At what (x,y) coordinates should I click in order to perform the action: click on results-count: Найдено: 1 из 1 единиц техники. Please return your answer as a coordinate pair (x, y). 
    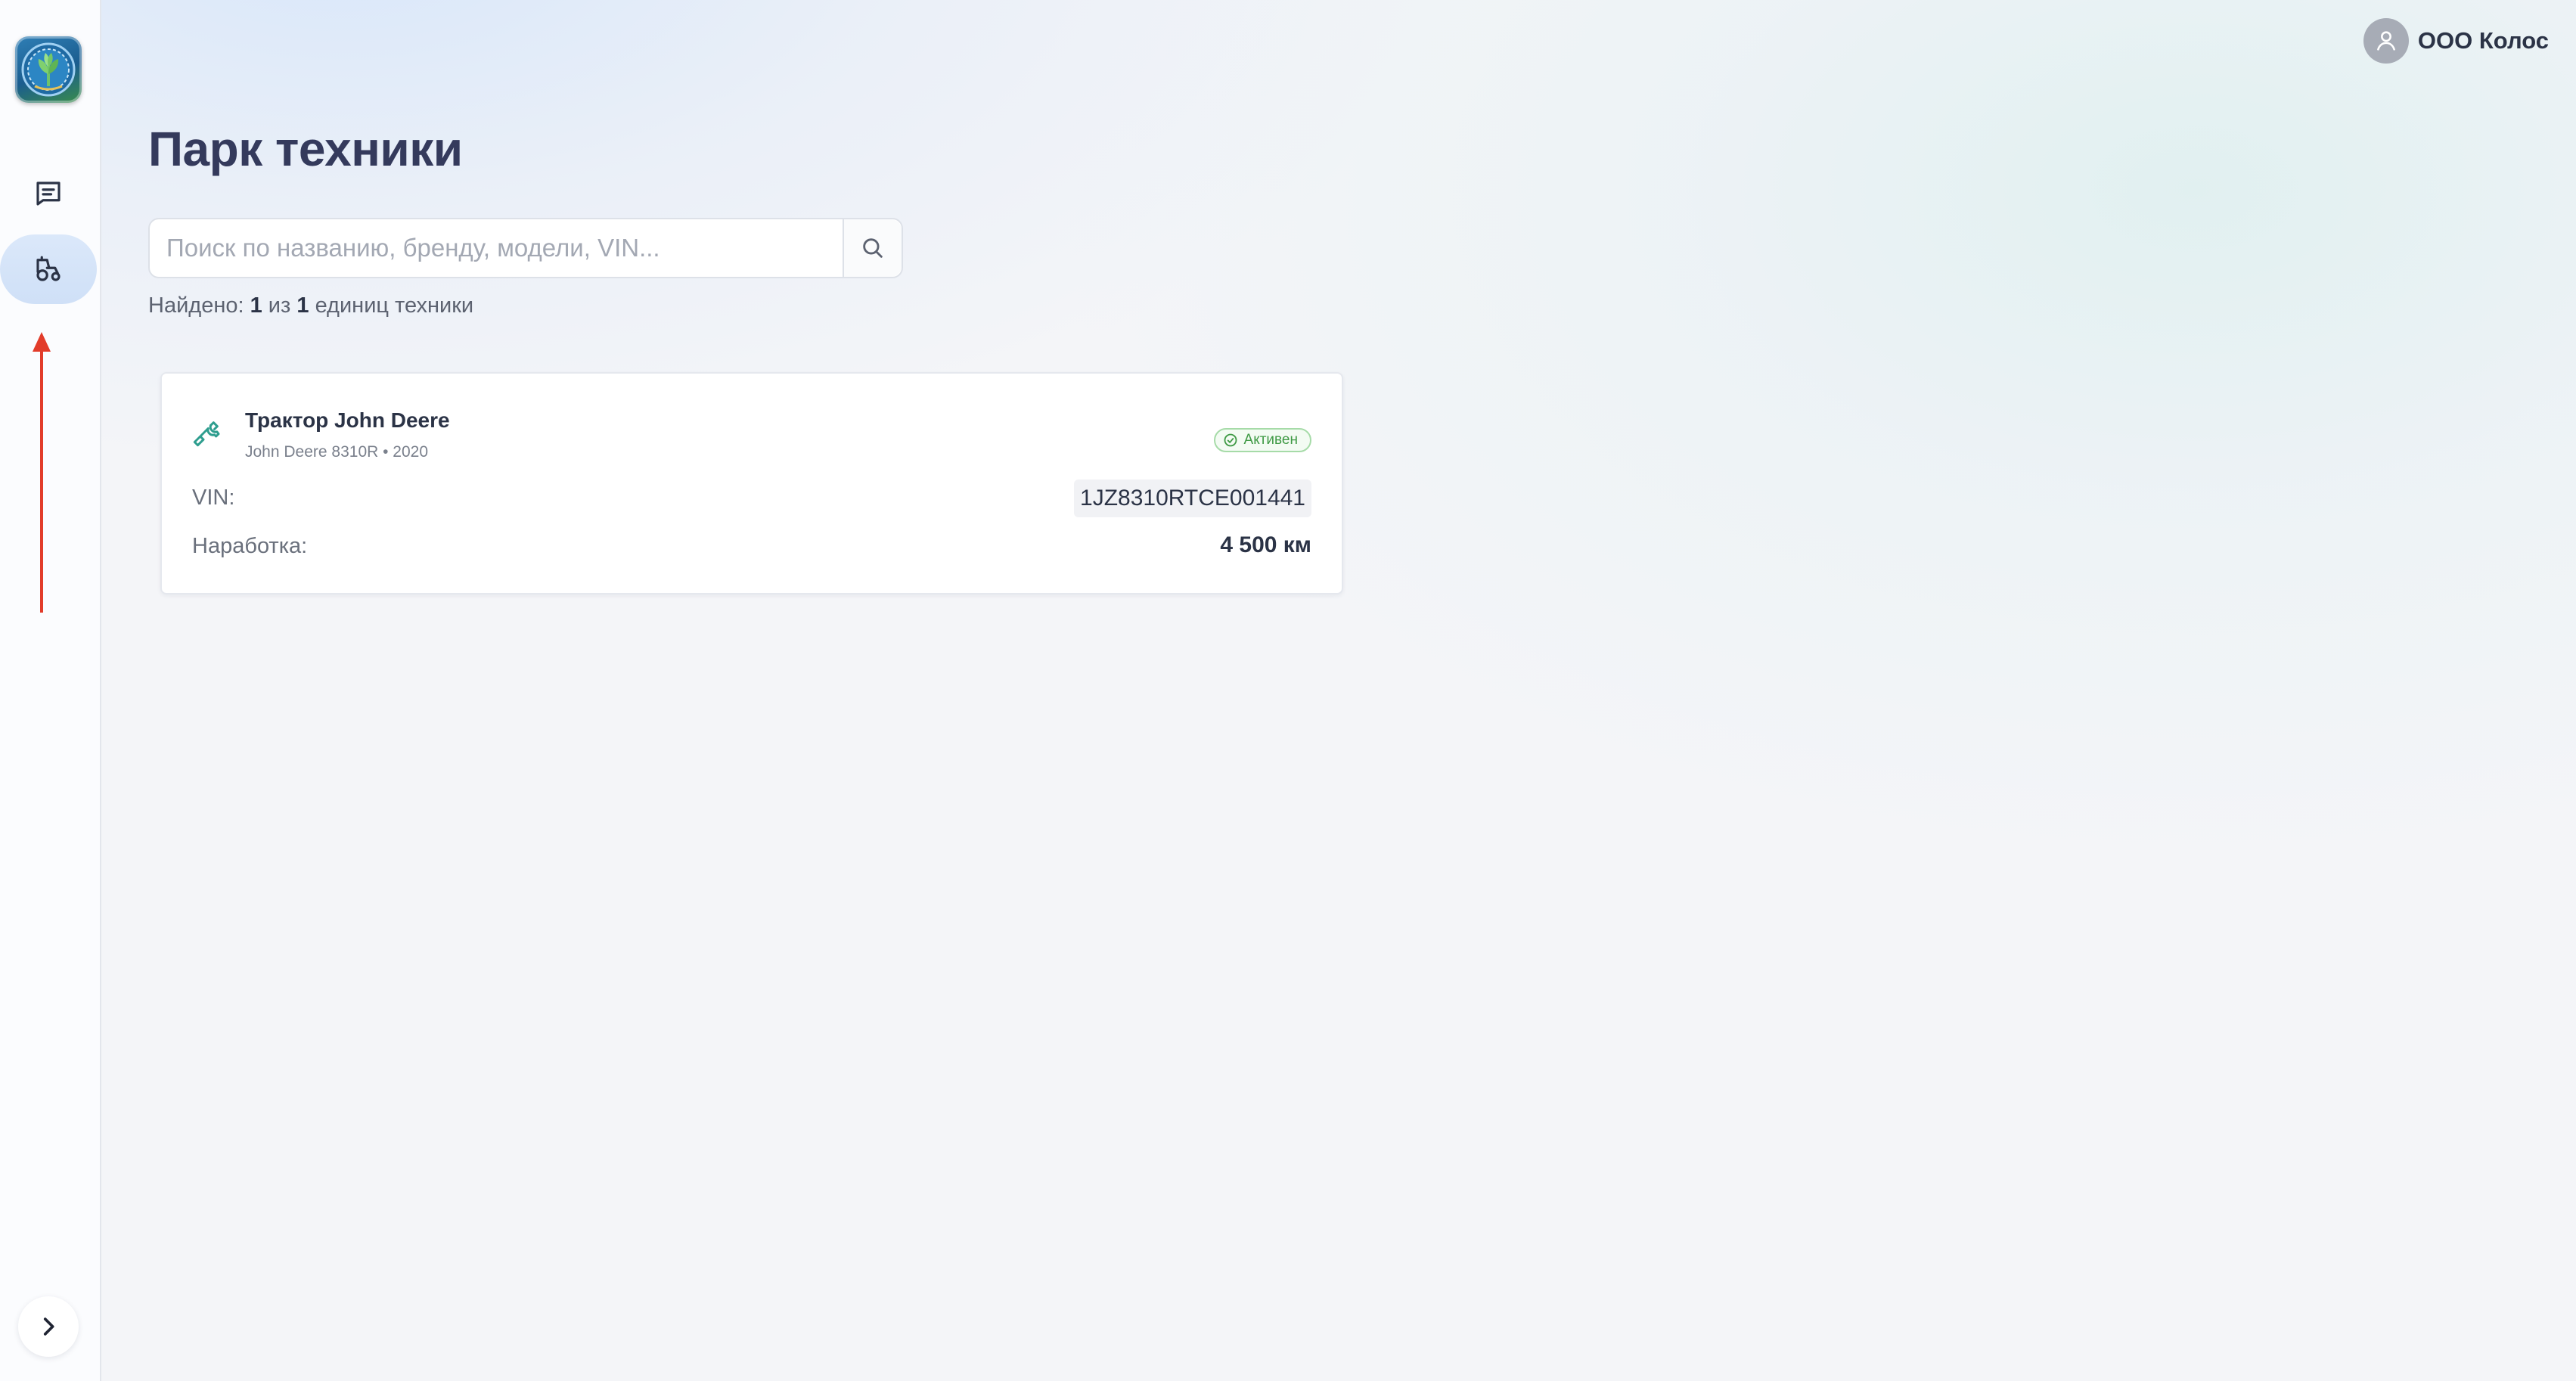
    Looking at the image, I should click on (310, 305).